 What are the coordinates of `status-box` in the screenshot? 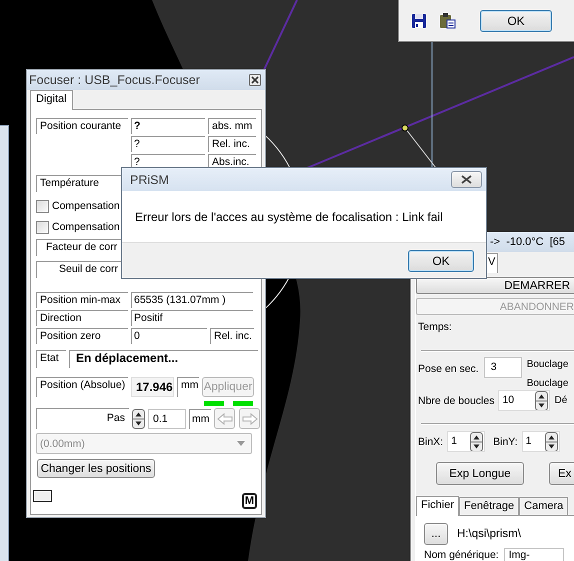 It's located at (42, 496).